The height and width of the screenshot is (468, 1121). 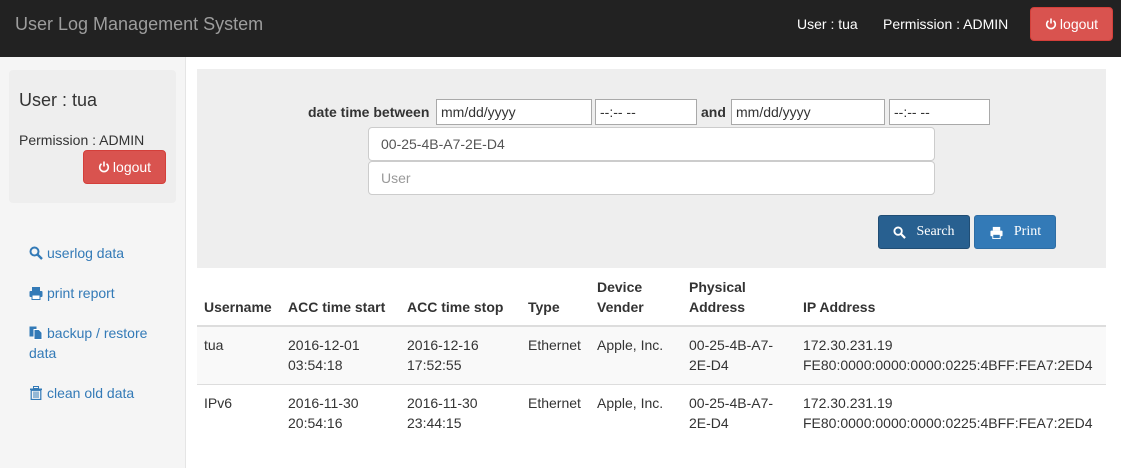 What do you see at coordinates (1079, 24) in the screenshot?
I see `navbar-logout-label: logout` at bounding box center [1079, 24].